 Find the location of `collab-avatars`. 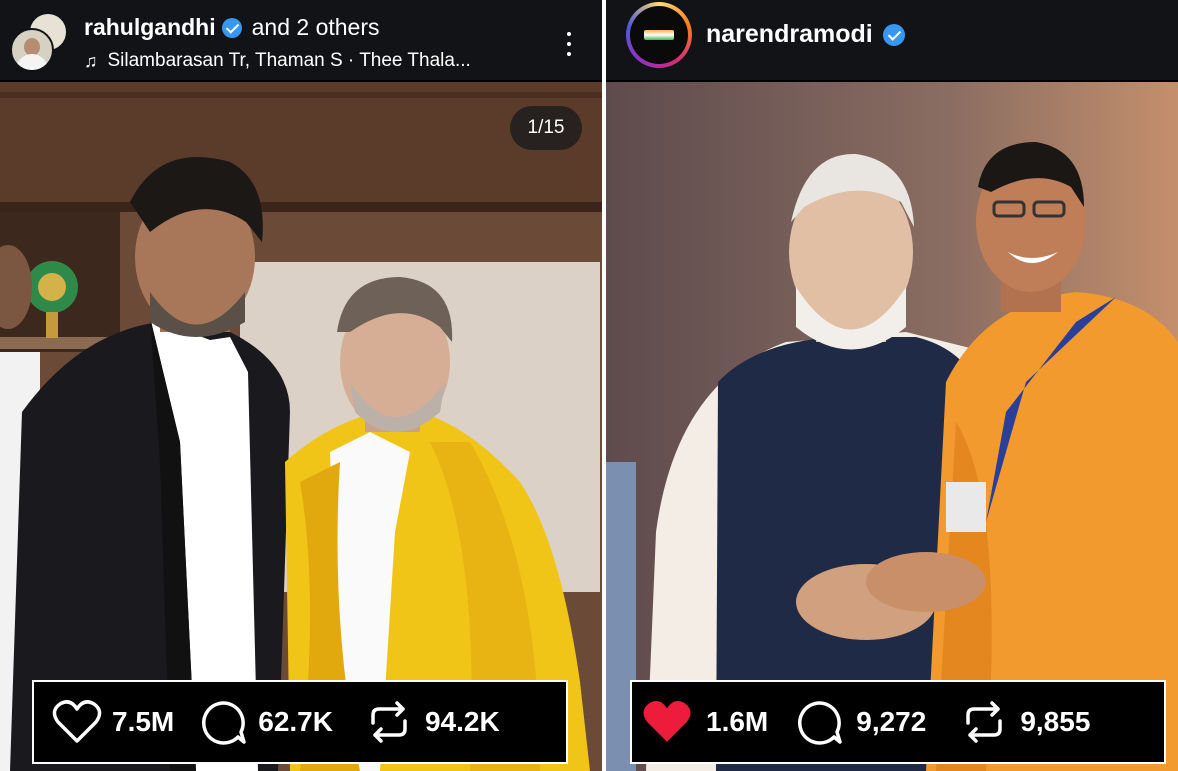

collab-avatars is located at coordinates (41, 43).